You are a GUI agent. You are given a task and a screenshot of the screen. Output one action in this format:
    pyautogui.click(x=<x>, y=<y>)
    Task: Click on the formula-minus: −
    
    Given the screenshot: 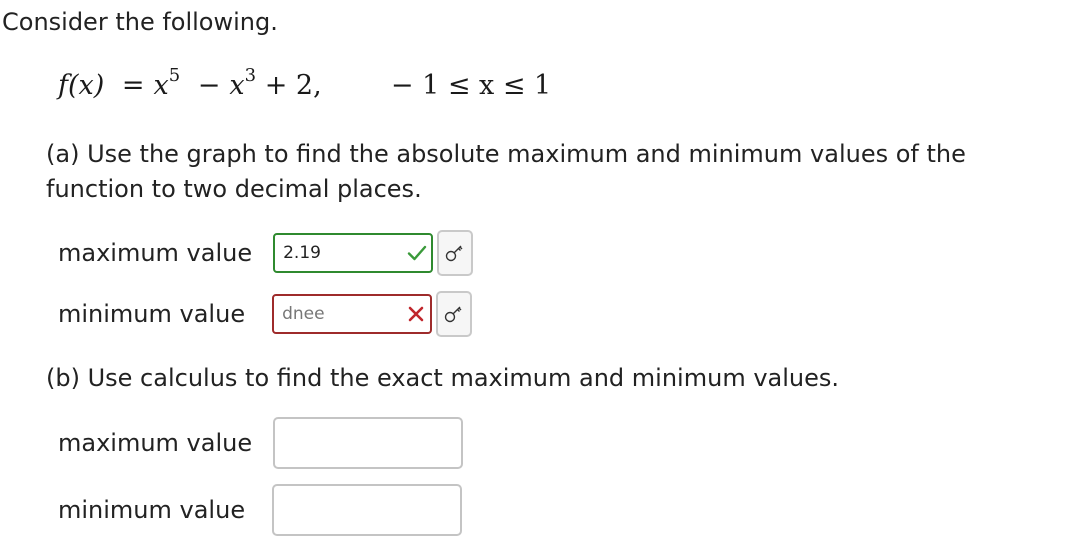 What is the action you would take?
    pyautogui.click(x=209, y=85)
    